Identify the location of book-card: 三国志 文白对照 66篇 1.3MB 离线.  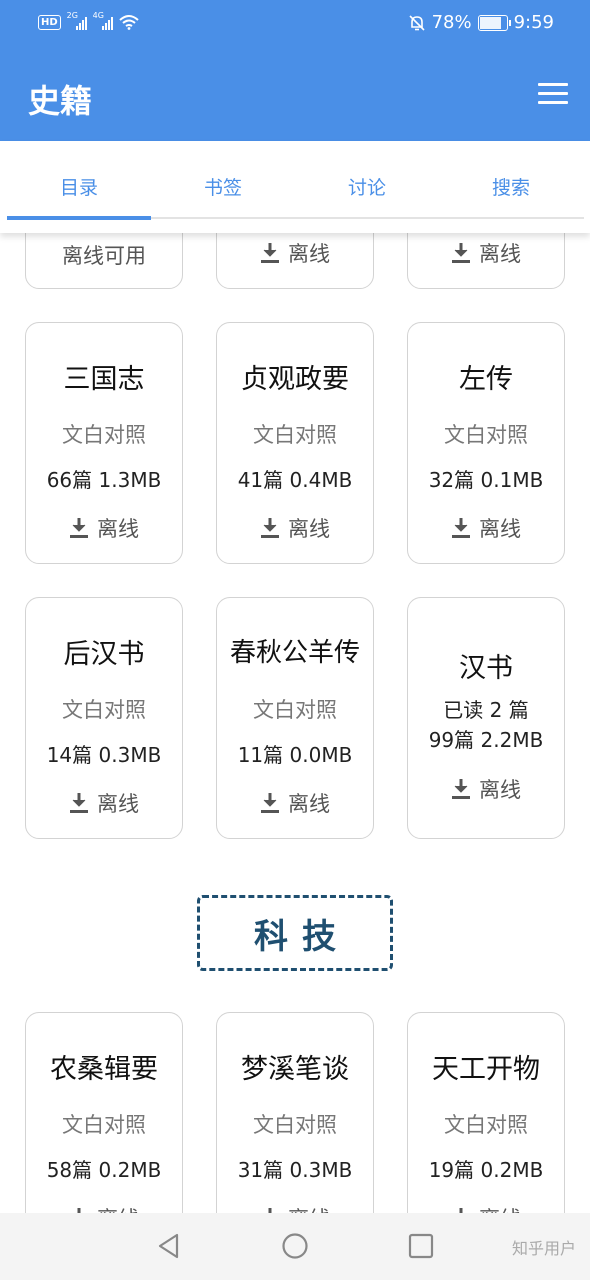
(104, 443).